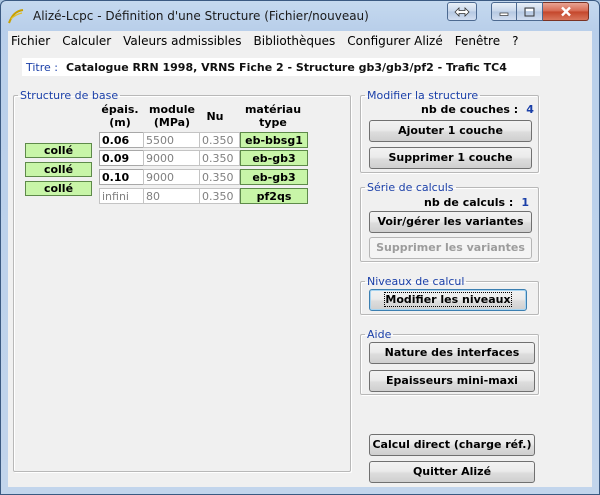 The width and height of the screenshot is (600, 495). Describe the element at coordinates (379, 334) in the screenshot. I see `aide-legend: Aide` at that location.